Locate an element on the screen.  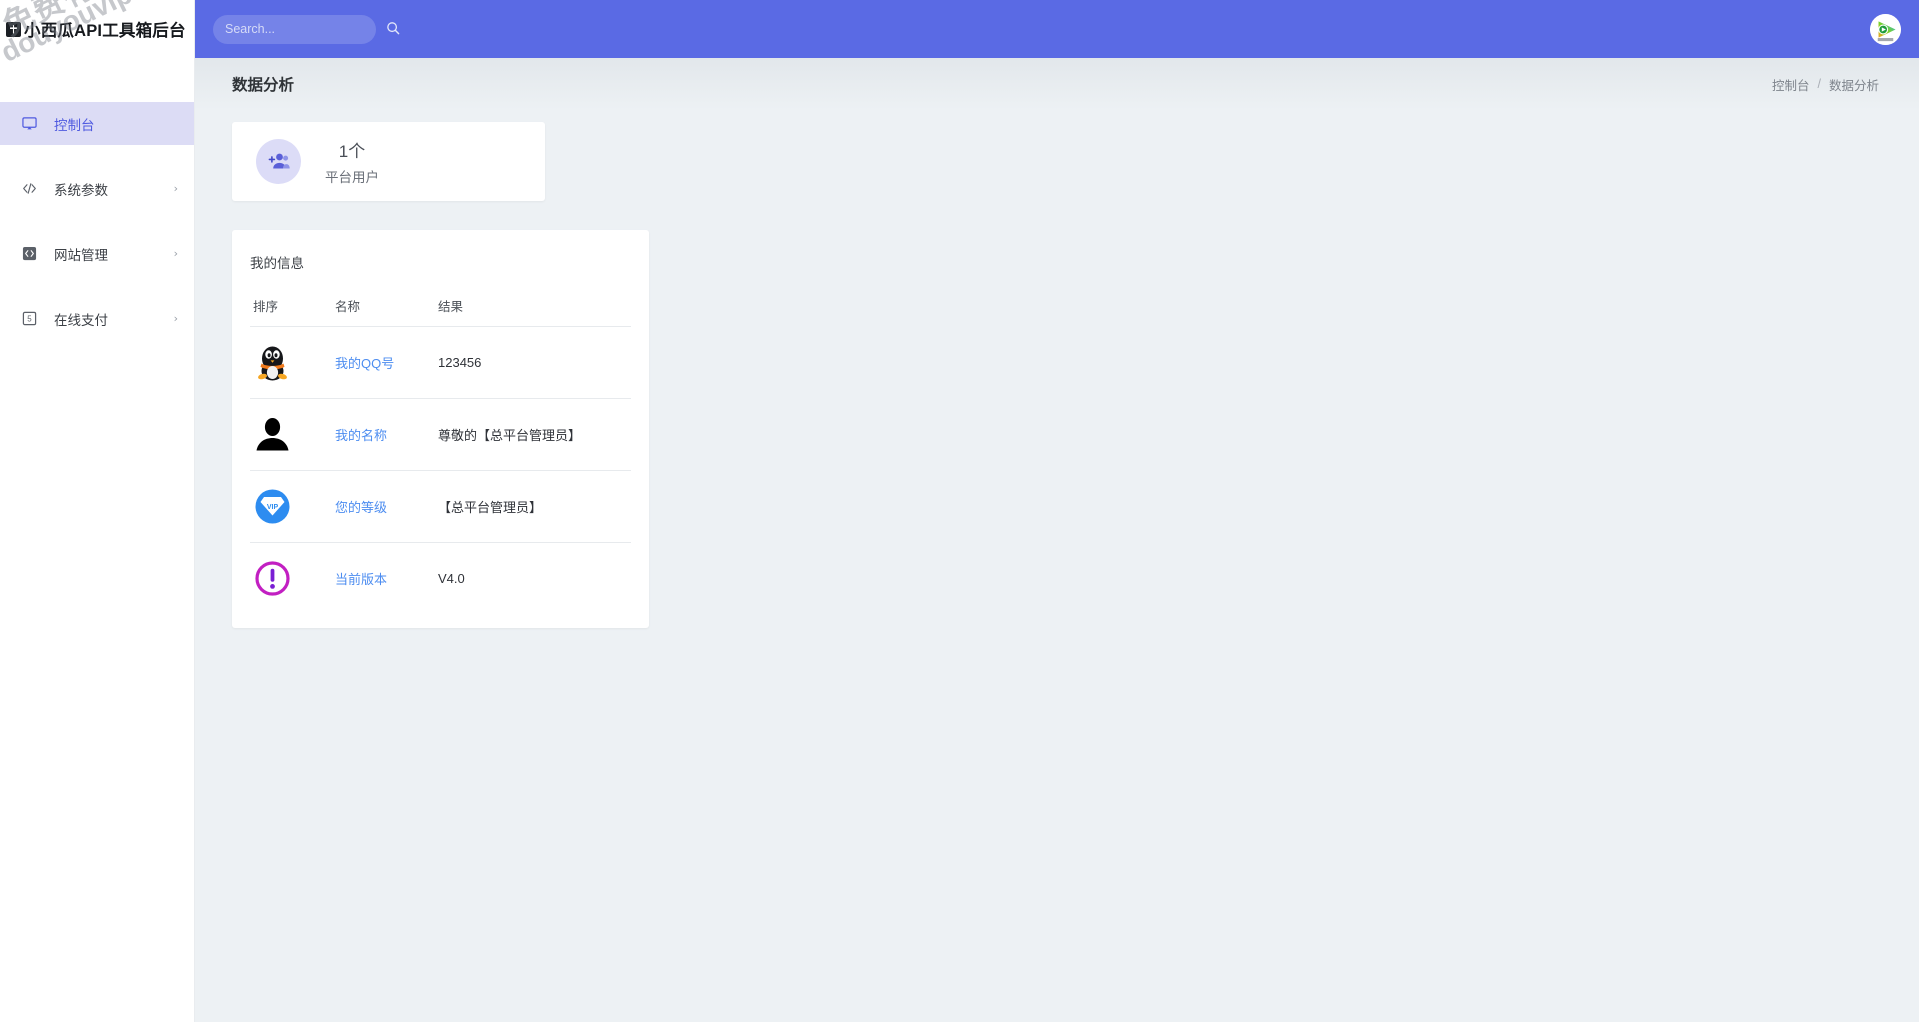
plus-badge-icon is located at coordinates (13, 29).